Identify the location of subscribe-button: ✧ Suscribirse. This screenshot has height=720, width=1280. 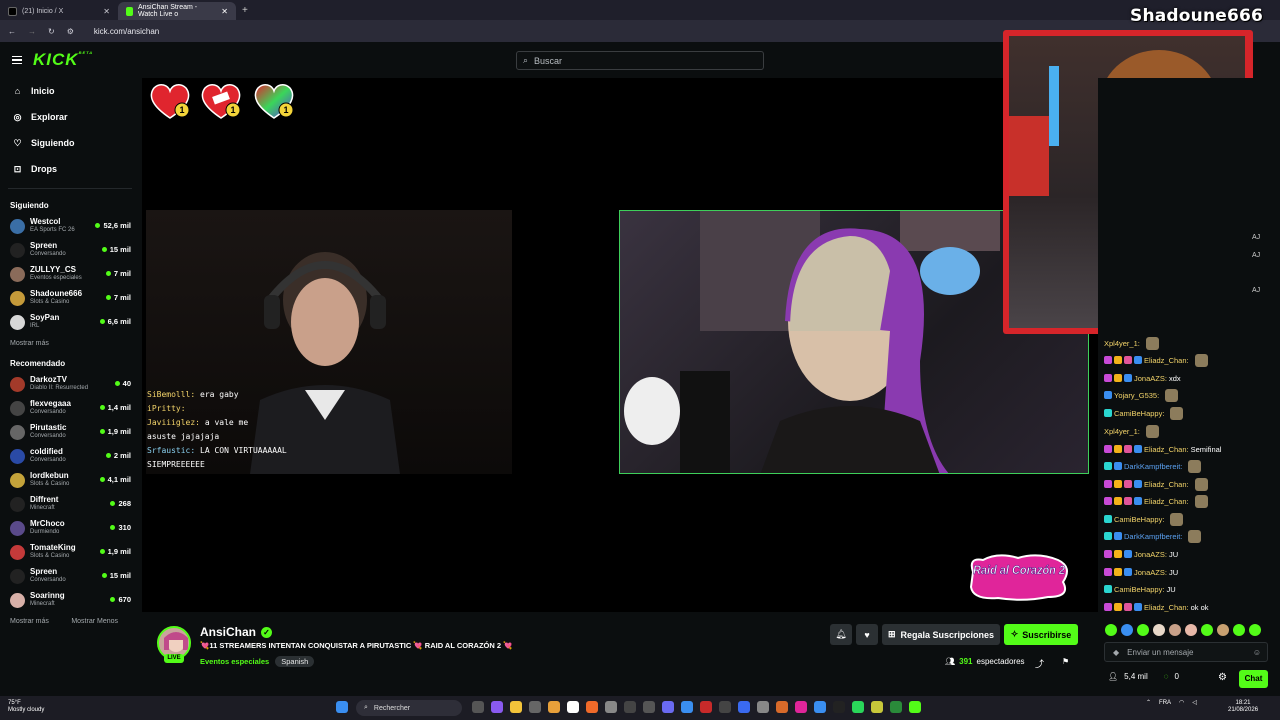
(1041, 634).